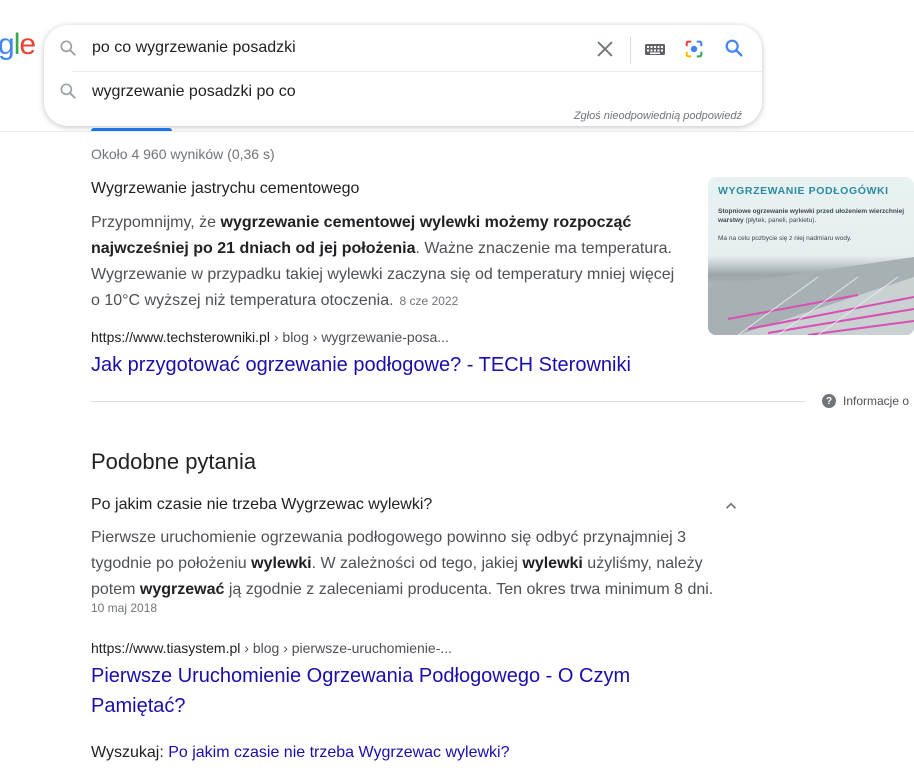 Image resolution: width=914 pixels, height=773 pixels. What do you see at coordinates (124, 608) in the screenshot?
I see `paa-answer-date: 10 maj 2018` at bounding box center [124, 608].